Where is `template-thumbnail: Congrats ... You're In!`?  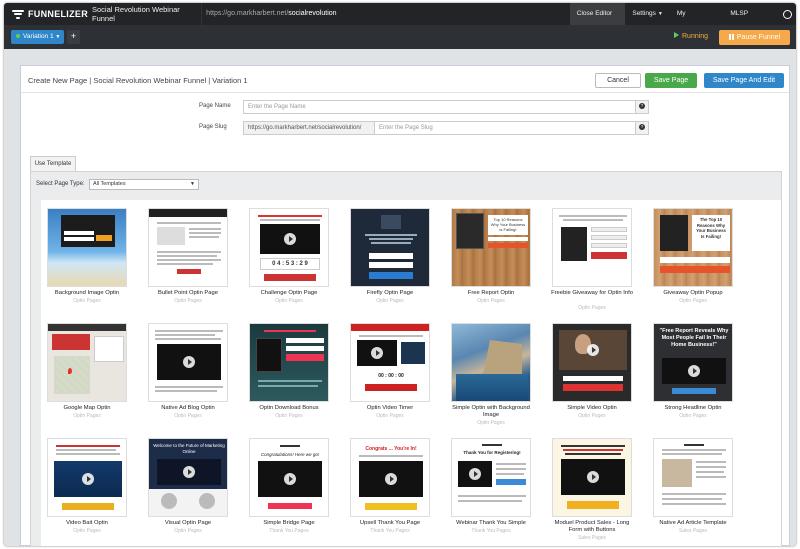
template-thumbnail: Congrats ... You're In! is located at coordinates (390, 477).